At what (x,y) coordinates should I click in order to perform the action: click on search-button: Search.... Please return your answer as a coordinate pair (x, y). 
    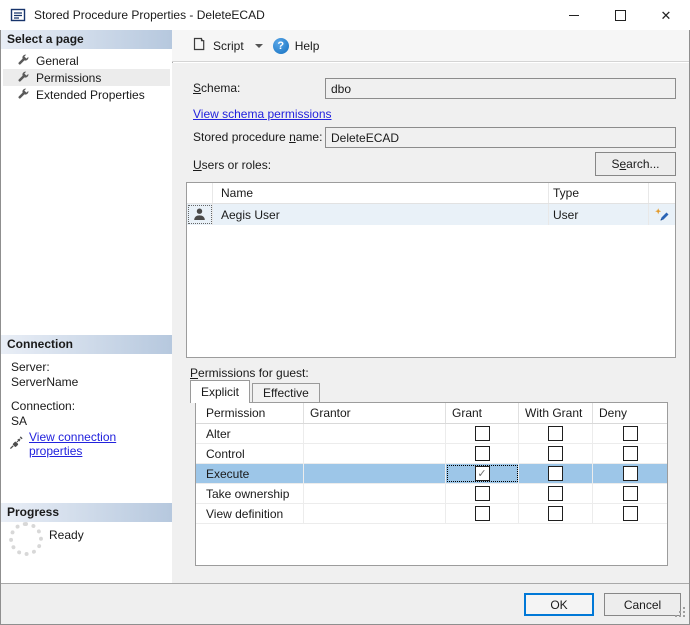
    Looking at the image, I should click on (635, 164).